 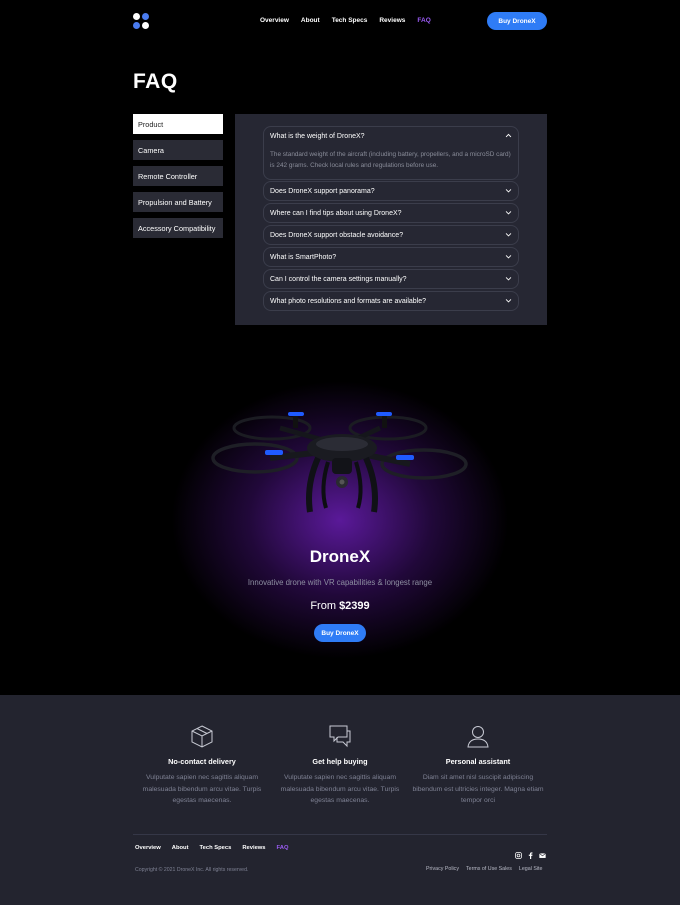 I want to click on category-propulsion-battery: Propulsion and Battery, so click(x=178, y=202).